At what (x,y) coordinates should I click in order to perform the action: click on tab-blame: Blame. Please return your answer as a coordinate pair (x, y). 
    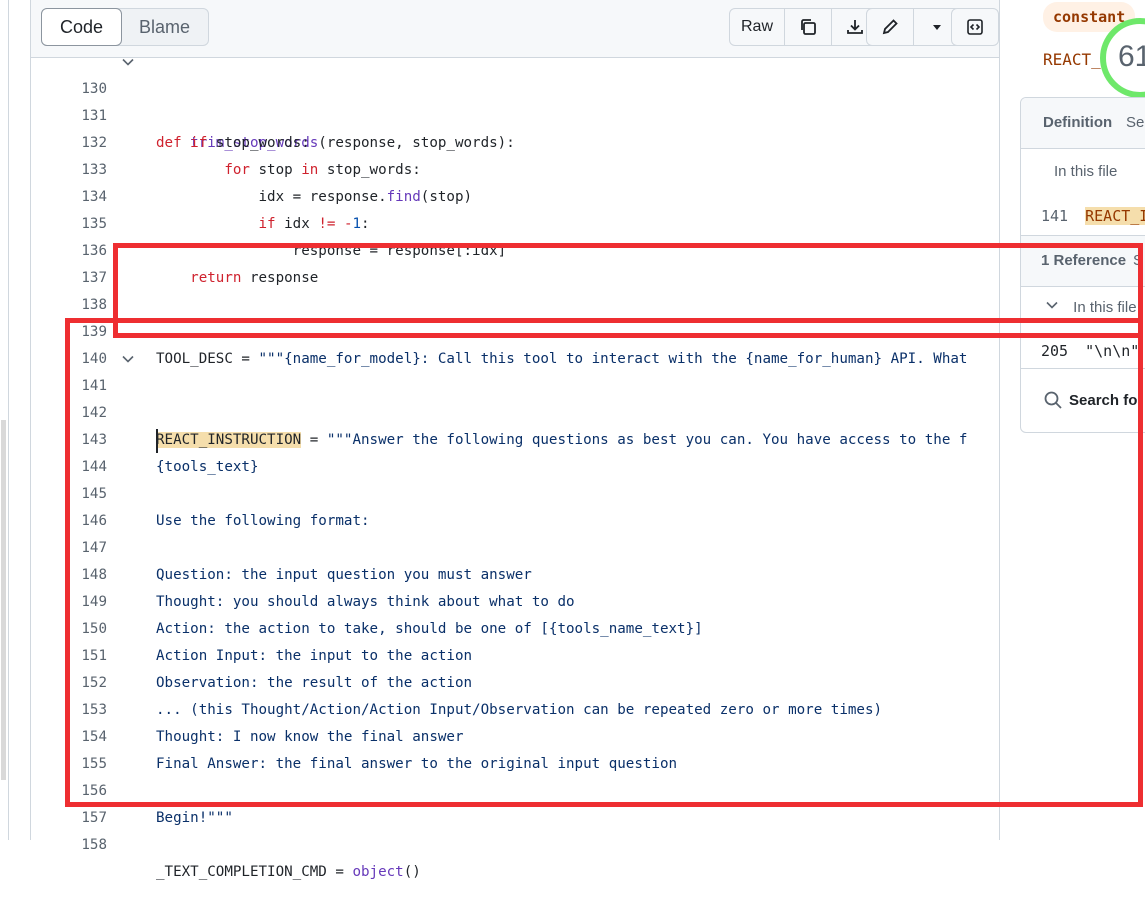
    Looking at the image, I should click on (164, 27).